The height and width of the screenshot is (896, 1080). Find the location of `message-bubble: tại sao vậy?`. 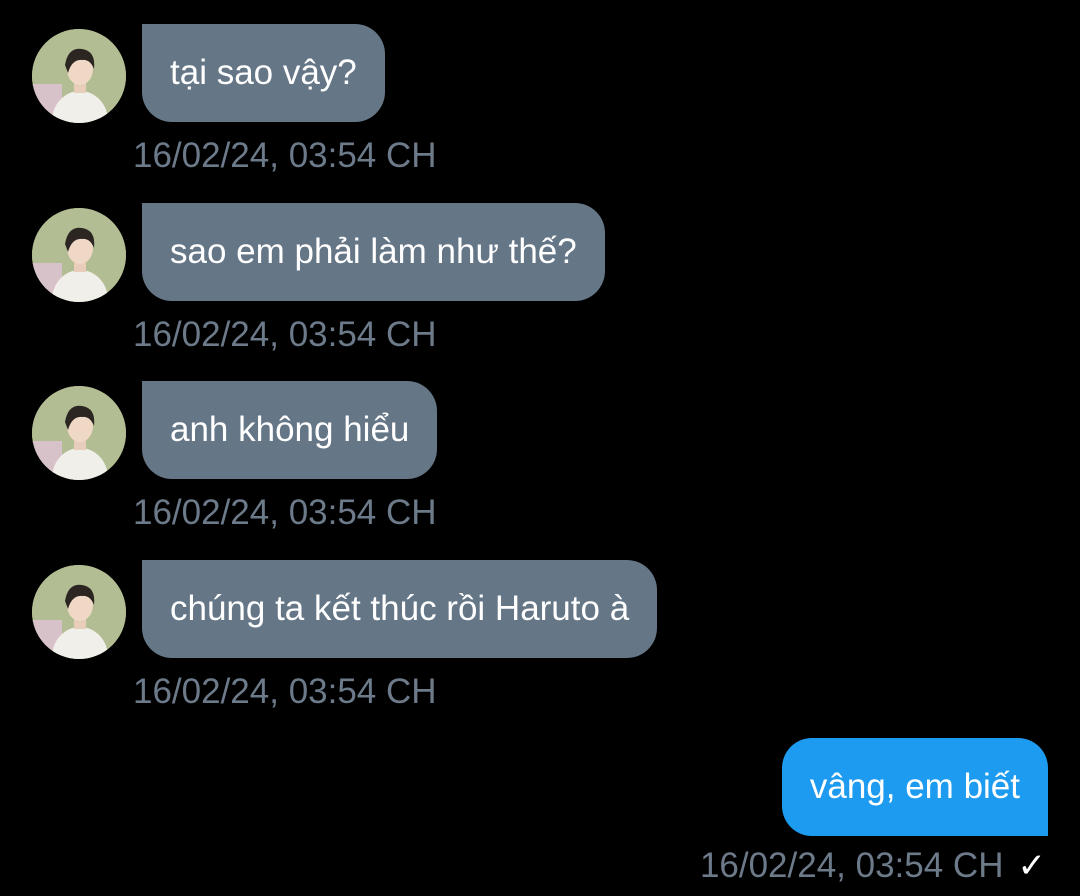

message-bubble: tại sao vậy? is located at coordinates (263, 73).